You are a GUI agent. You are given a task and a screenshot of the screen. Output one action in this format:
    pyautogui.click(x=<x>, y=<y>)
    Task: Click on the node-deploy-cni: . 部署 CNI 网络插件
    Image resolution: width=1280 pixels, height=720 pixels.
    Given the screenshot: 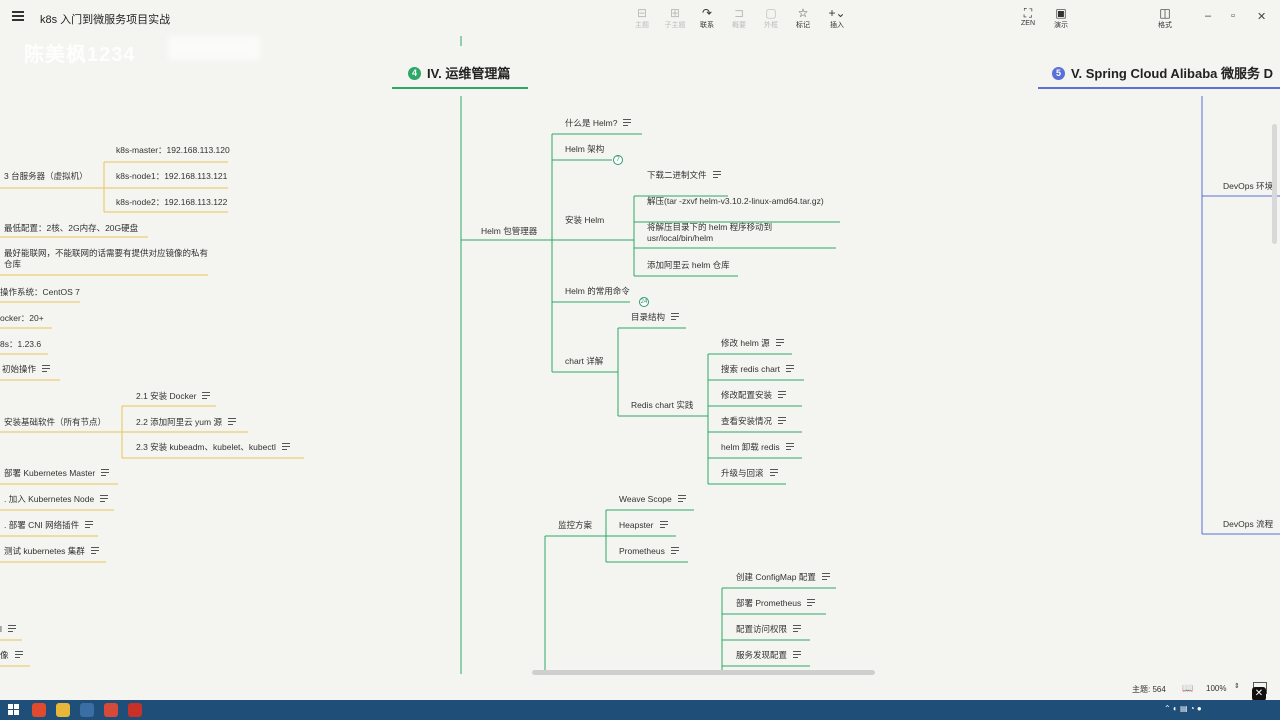 What is the action you would take?
    pyautogui.click(x=49, y=525)
    